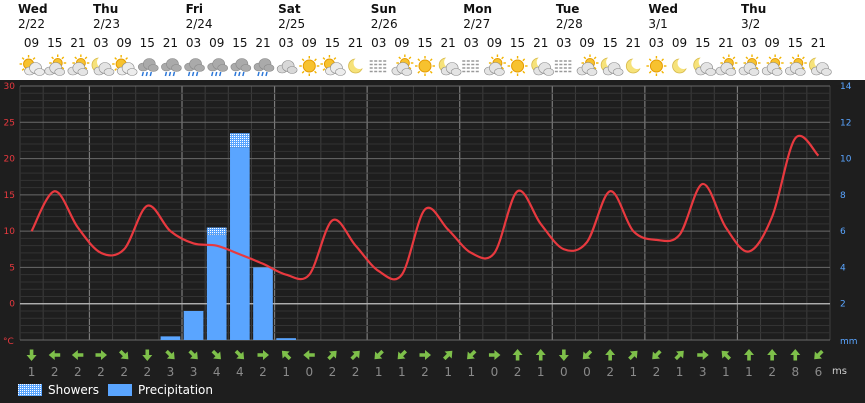 Image resolution: width=865 pixels, height=403 pixels. I want to click on day-name: Sun, so click(384, 9).